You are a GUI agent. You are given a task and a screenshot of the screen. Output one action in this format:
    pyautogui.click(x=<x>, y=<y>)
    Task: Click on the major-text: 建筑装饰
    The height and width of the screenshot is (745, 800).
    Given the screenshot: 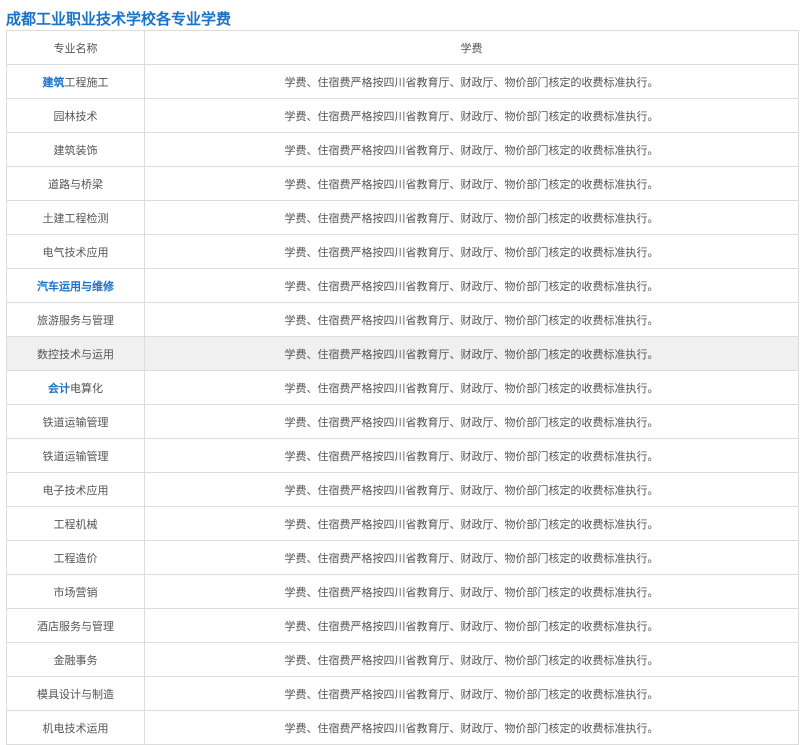 What is the action you would take?
    pyautogui.click(x=75, y=150)
    